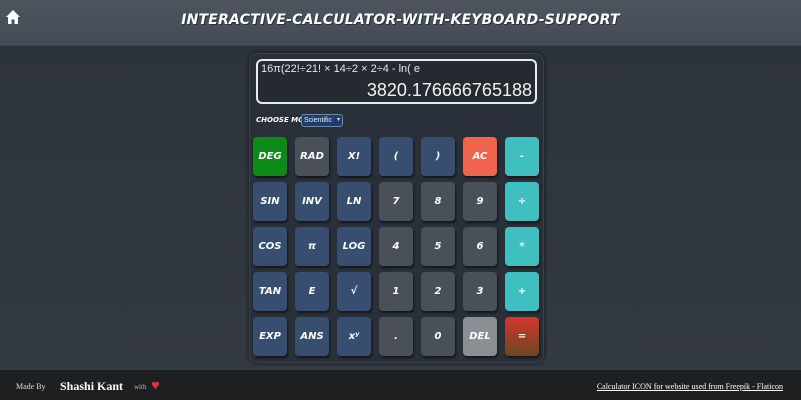 Image resolution: width=801 pixels, height=400 pixels. I want to click on decimal-button: ., so click(396, 336).